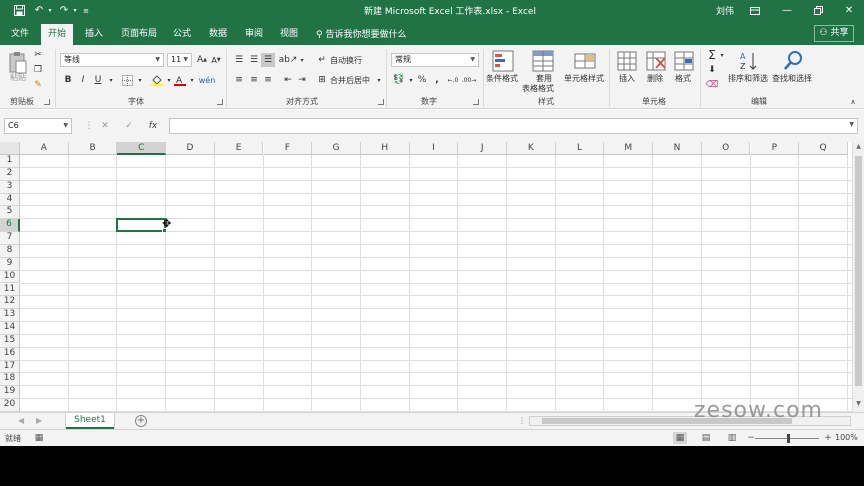 This screenshot has height=486, width=864. Describe the element at coordinates (361, 33) in the screenshot. I see `tell-me-box: ⚲ 告诉我你想要做什么` at that location.